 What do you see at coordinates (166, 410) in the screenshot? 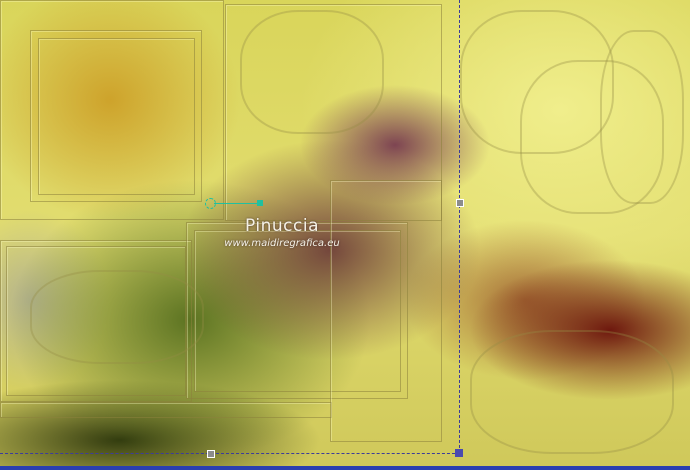
I see `frame-bottom-strip` at bounding box center [166, 410].